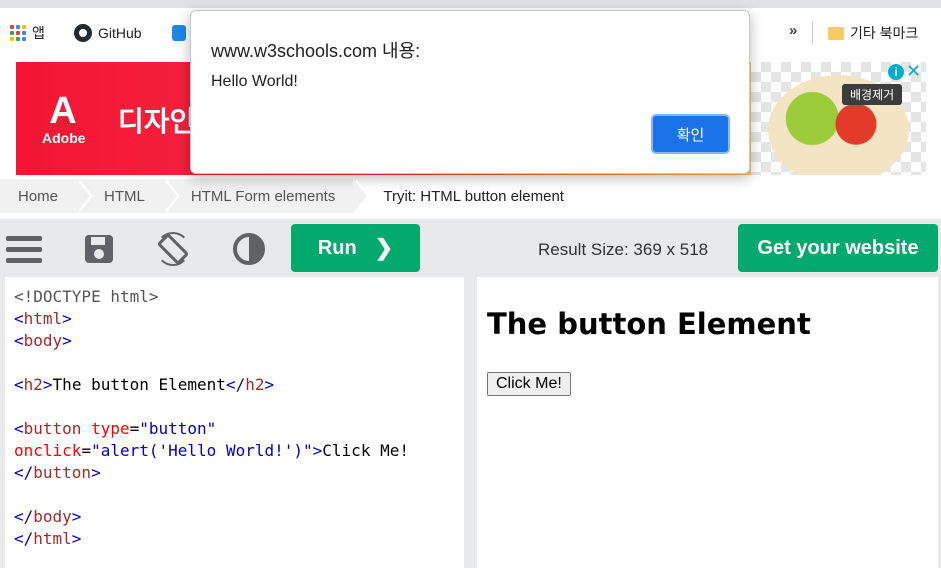  What do you see at coordinates (27, 33) in the screenshot?
I see `bookmark-apps: 앱` at bounding box center [27, 33].